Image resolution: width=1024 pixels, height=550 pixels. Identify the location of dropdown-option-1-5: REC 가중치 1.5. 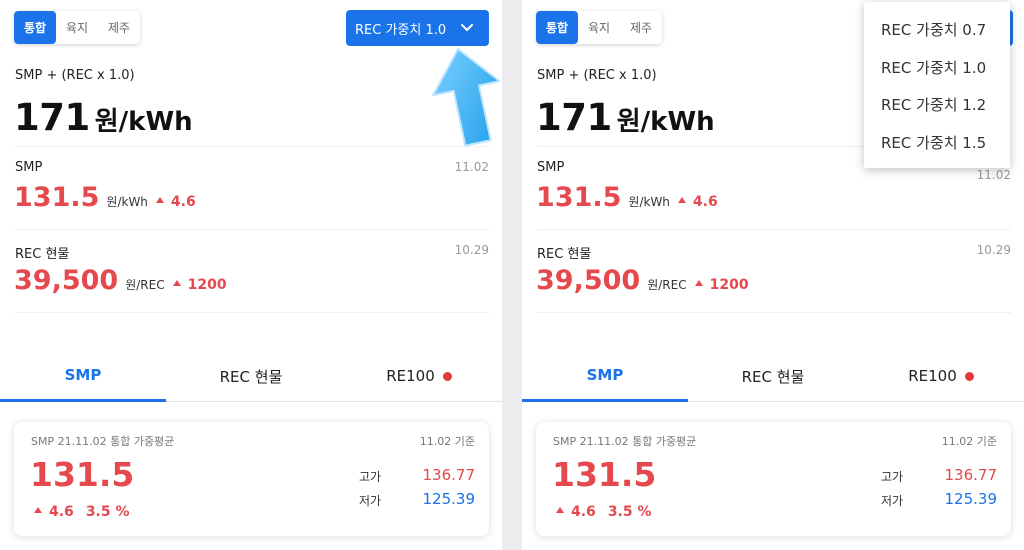
(937, 143).